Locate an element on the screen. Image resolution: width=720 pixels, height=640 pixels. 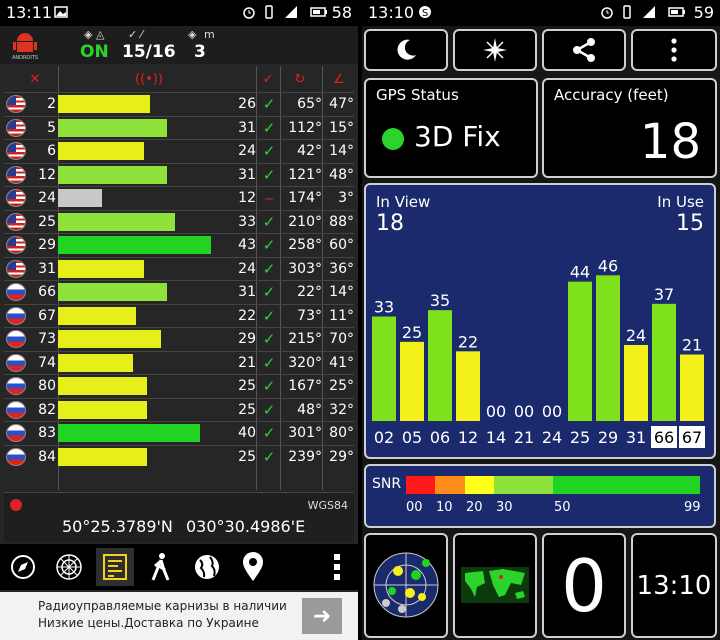
bottom-toolbar is located at coordinates (179, 567).